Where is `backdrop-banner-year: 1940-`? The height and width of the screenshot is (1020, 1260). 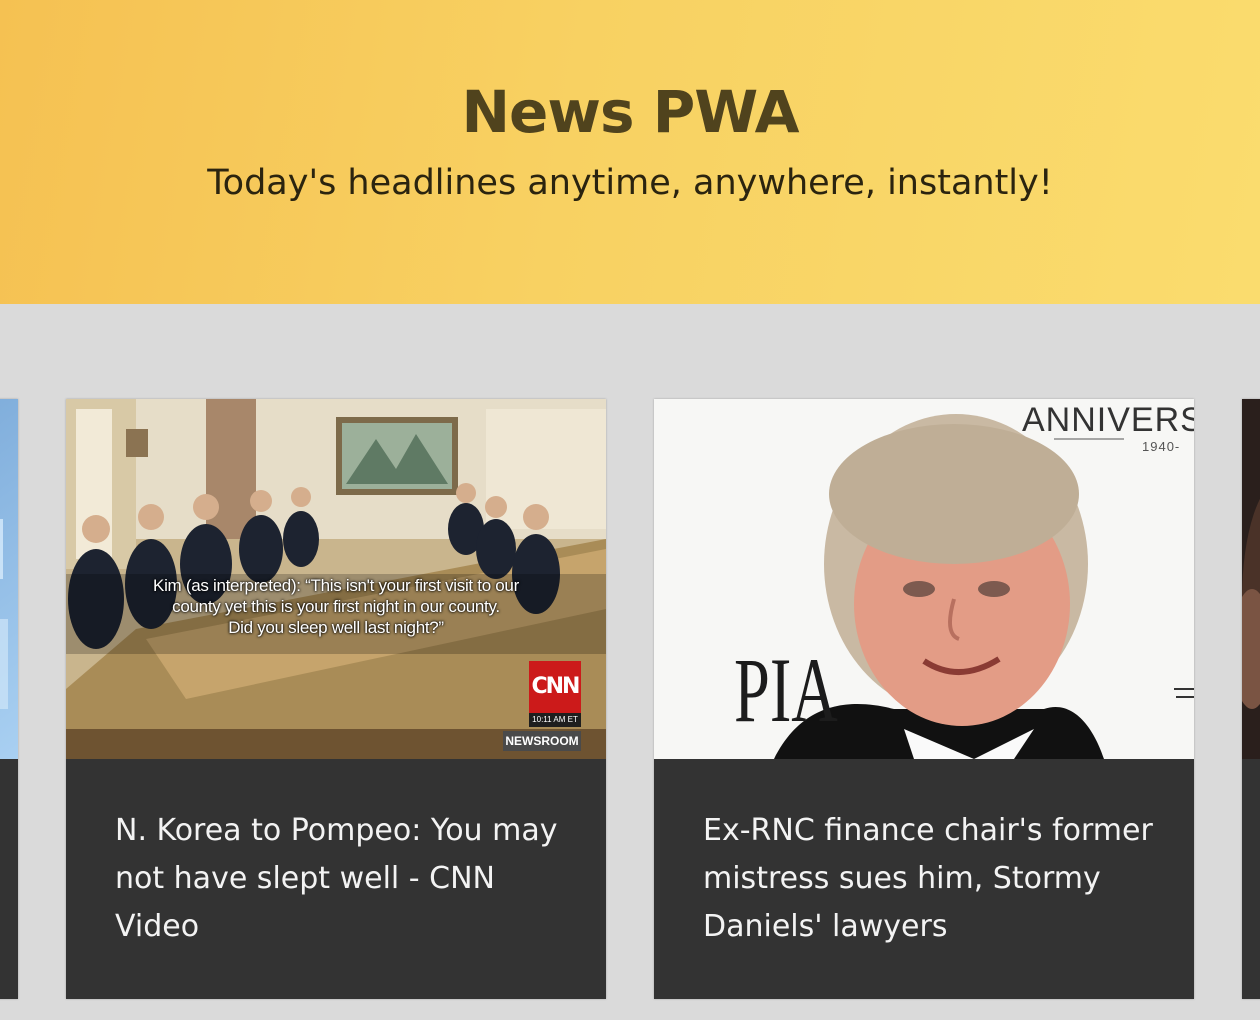
backdrop-banner-year: 1940- is located at coordinates (1161, 446).